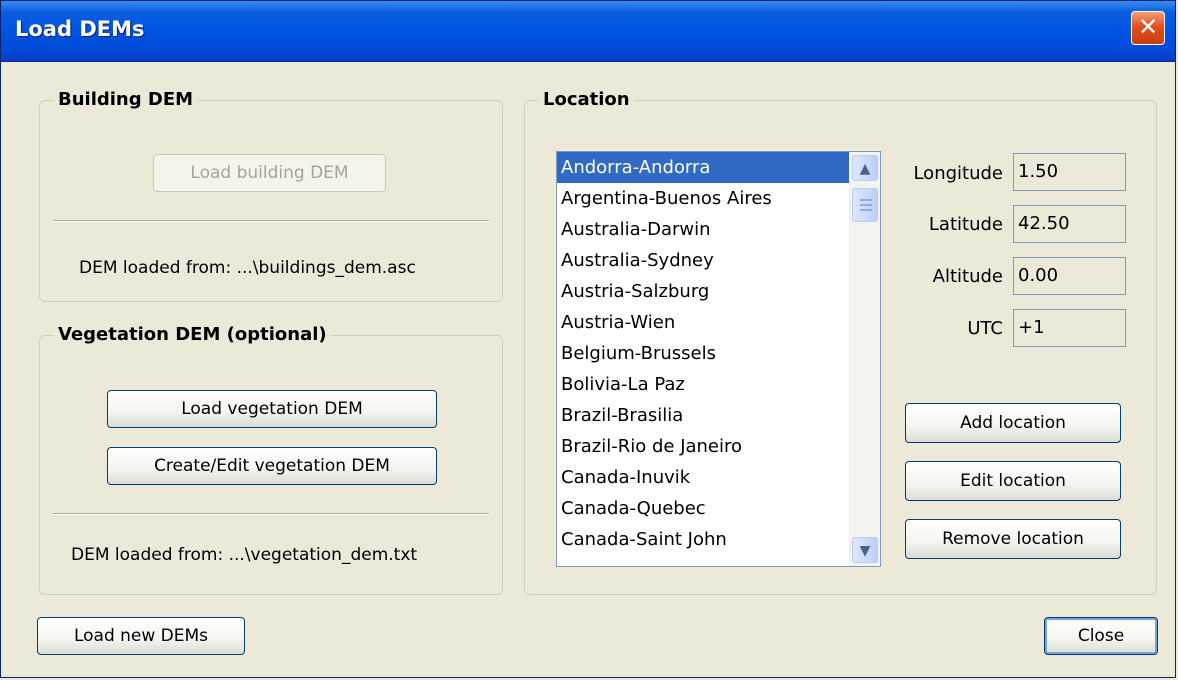 Image resolution: width=1178 pixels, height=680 pixels. I want to click on location-list-item: Belgium-Brussels, so click(718, 353).